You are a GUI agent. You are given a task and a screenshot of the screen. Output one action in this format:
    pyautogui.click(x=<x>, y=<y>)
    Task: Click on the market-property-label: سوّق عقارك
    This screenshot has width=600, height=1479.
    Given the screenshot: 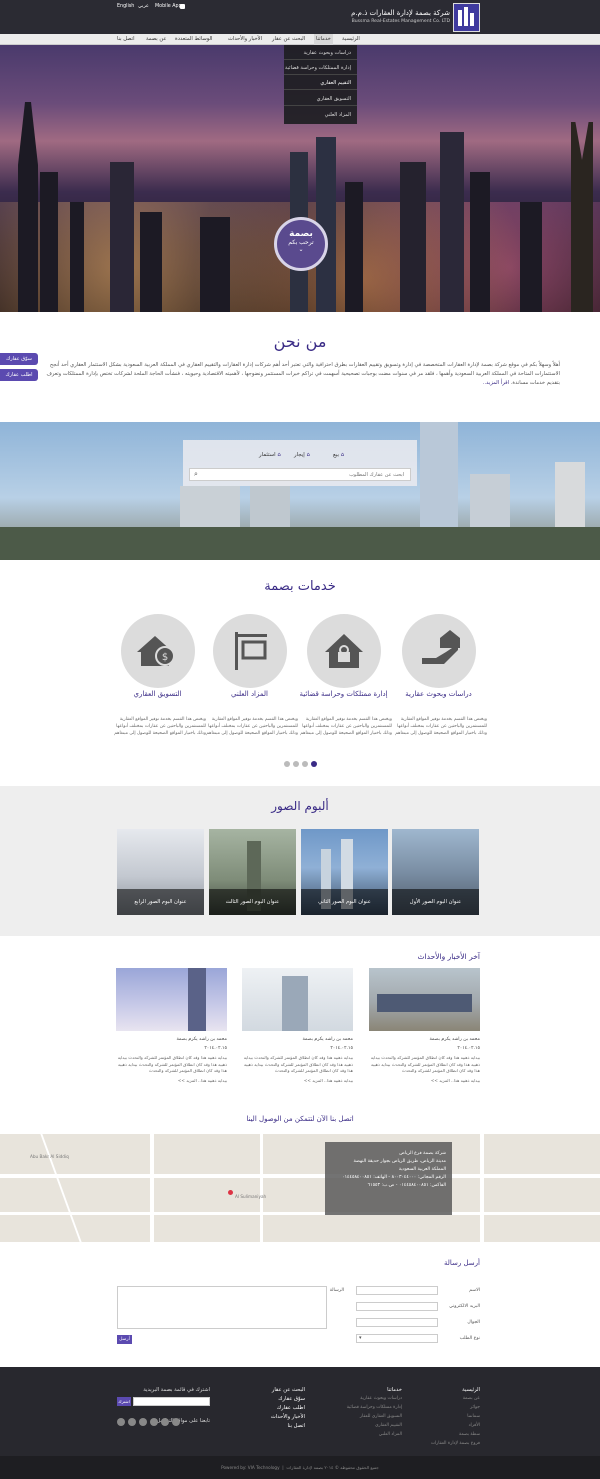 What is the action you would take?
    pyautogui.click(x=19, y=359)
    